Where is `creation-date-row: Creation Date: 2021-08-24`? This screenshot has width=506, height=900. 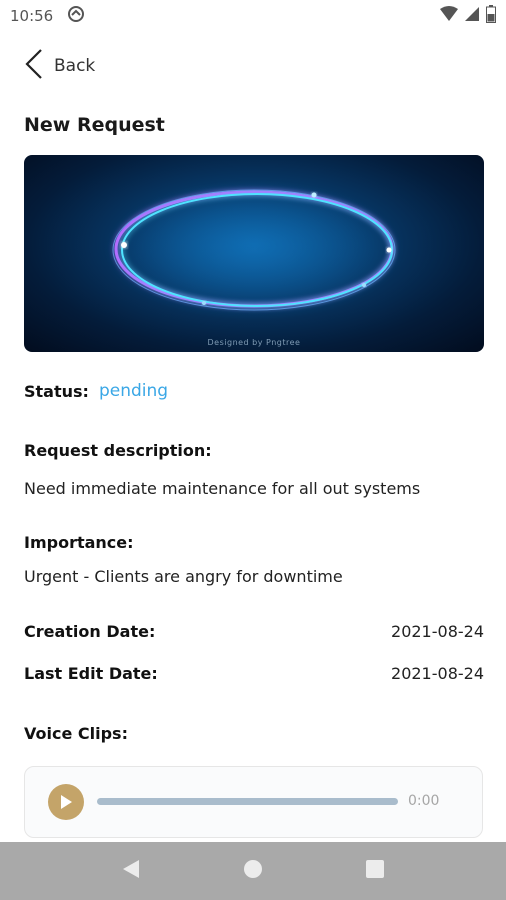
creation-date-row: Creation Date: 2021-08-24 is located at coordinates (254, 631).